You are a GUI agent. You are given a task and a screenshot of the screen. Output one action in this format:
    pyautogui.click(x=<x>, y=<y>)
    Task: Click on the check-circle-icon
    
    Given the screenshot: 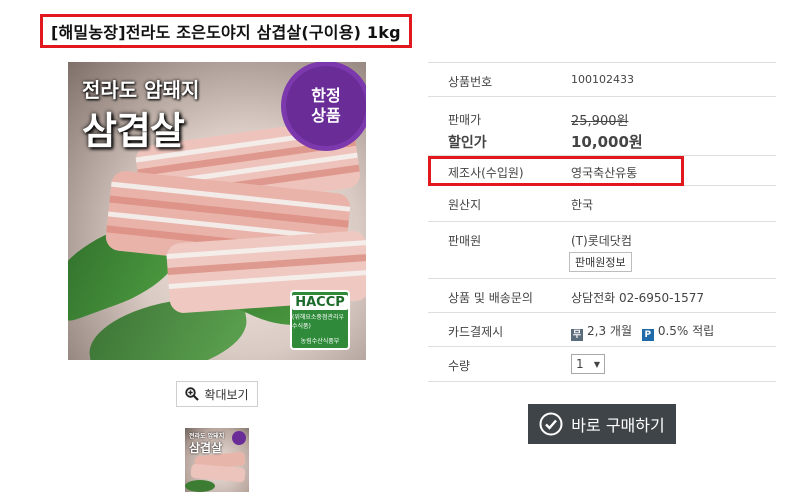 What is the action you would take?
    pyautogui.click(x=551, y=424)
    